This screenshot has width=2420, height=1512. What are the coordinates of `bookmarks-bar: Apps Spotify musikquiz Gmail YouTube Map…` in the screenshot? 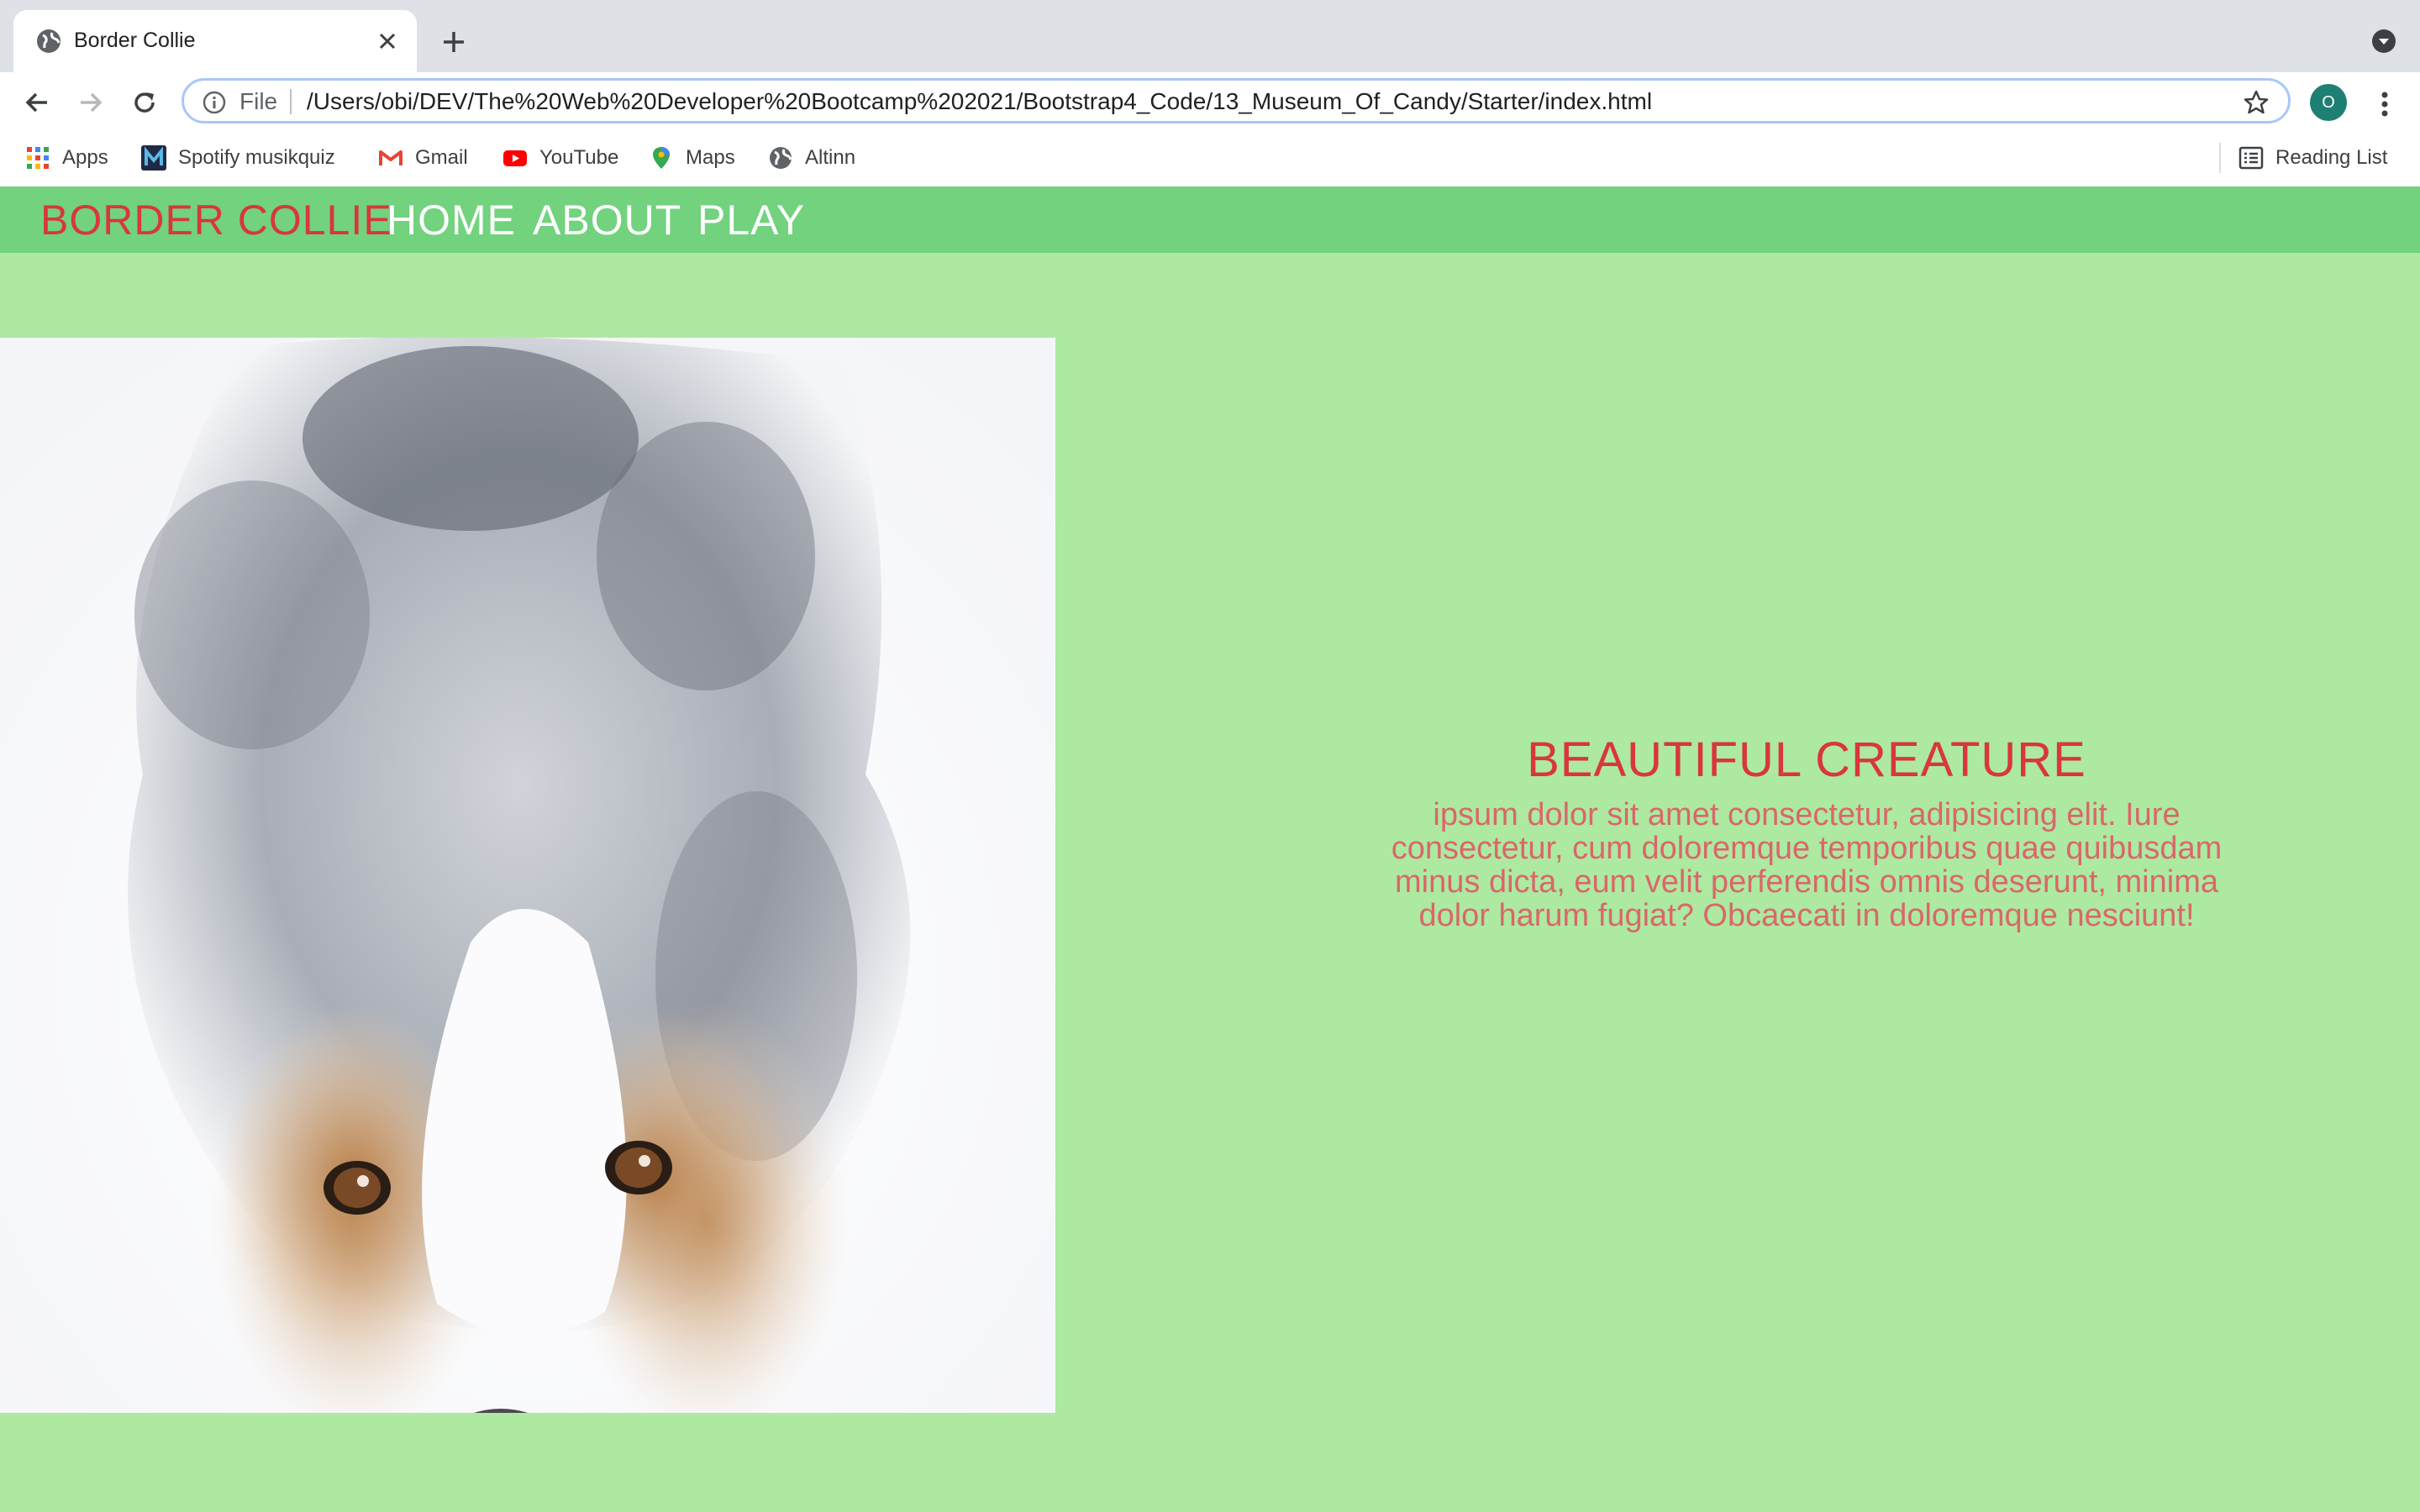 It's located at (1210, 159).